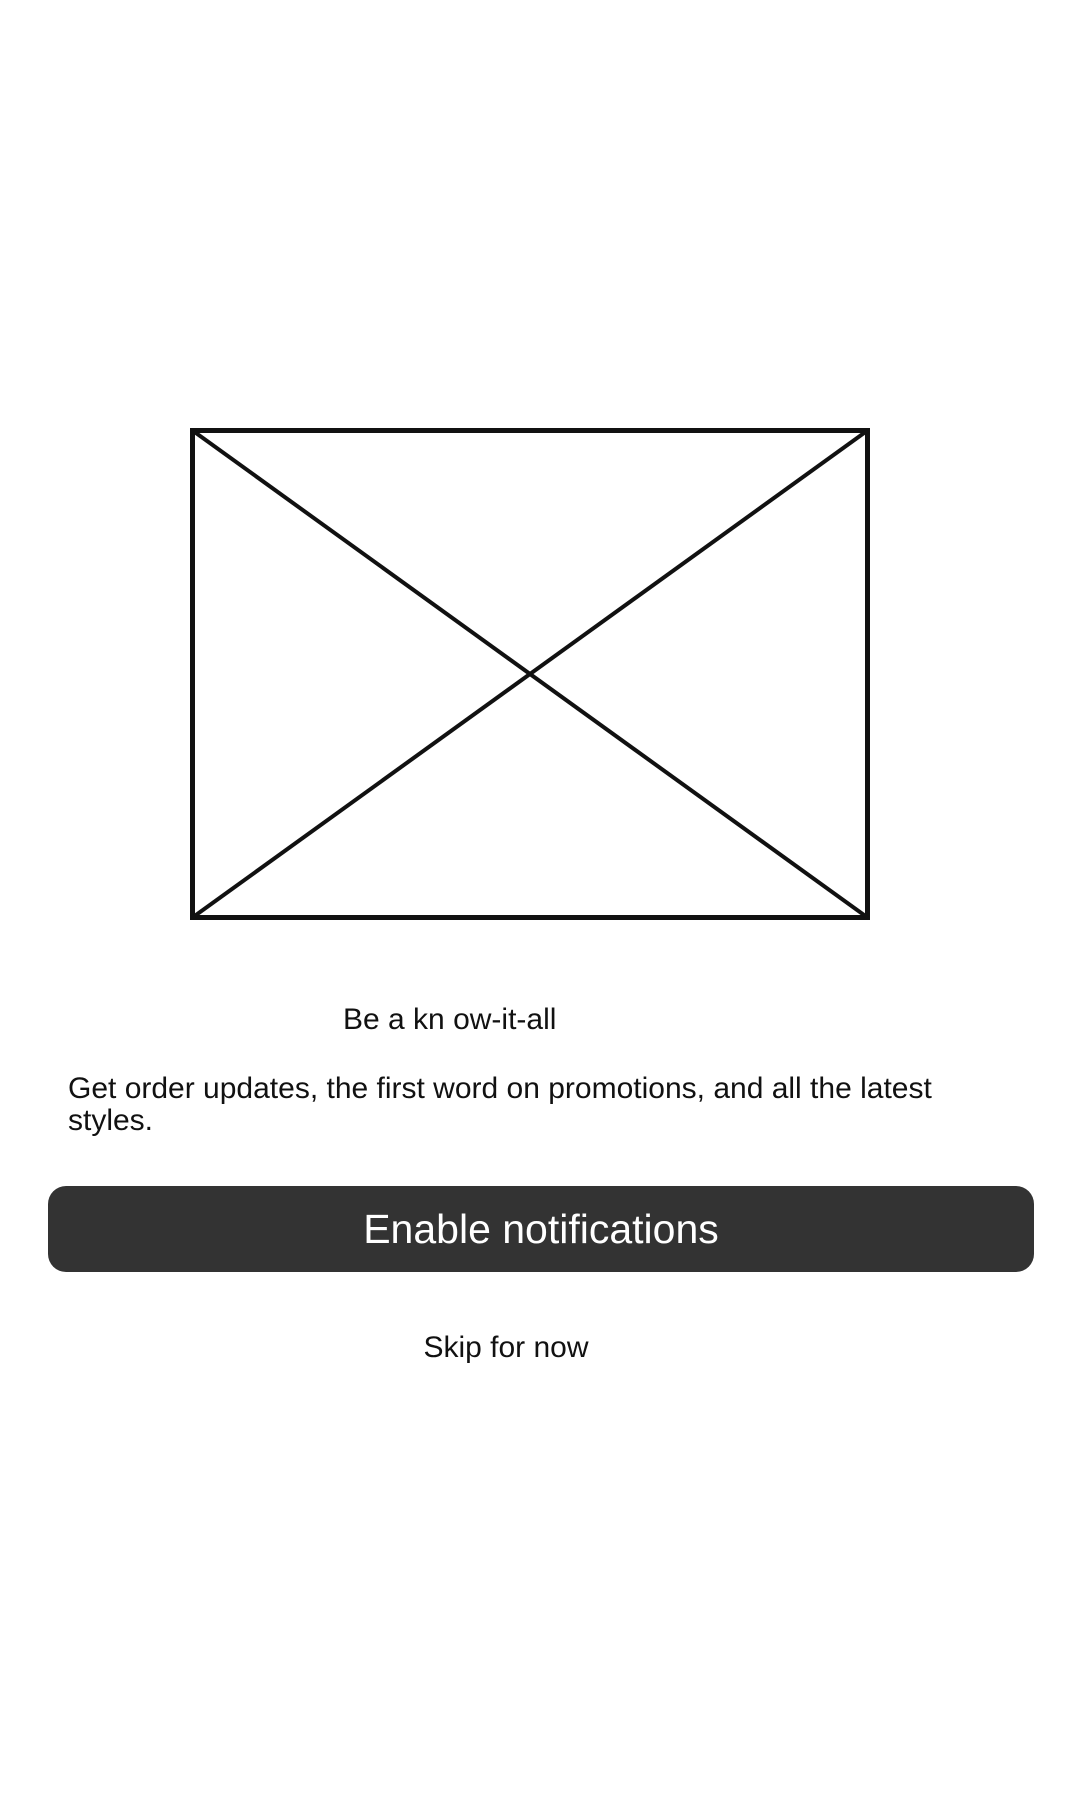  What do you see at coordinates (450, 1019) in the screenshot?
I see `headline: Be a kn ow-it-all` at bounding box center [450, 1019].